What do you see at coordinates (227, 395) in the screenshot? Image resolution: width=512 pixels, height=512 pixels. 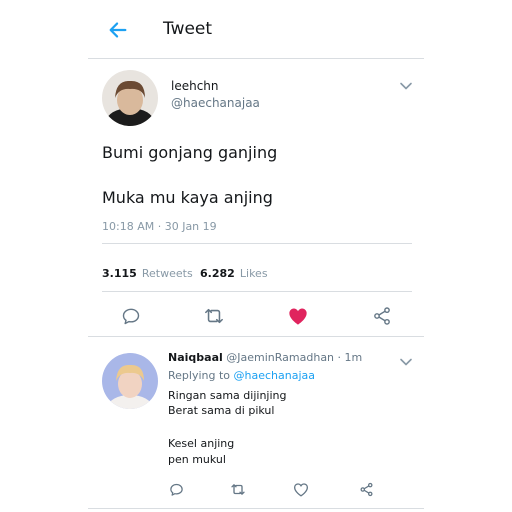 I see `reply-text-line-1: Ringan sama dijinjing` at bounding box center [227, 395].